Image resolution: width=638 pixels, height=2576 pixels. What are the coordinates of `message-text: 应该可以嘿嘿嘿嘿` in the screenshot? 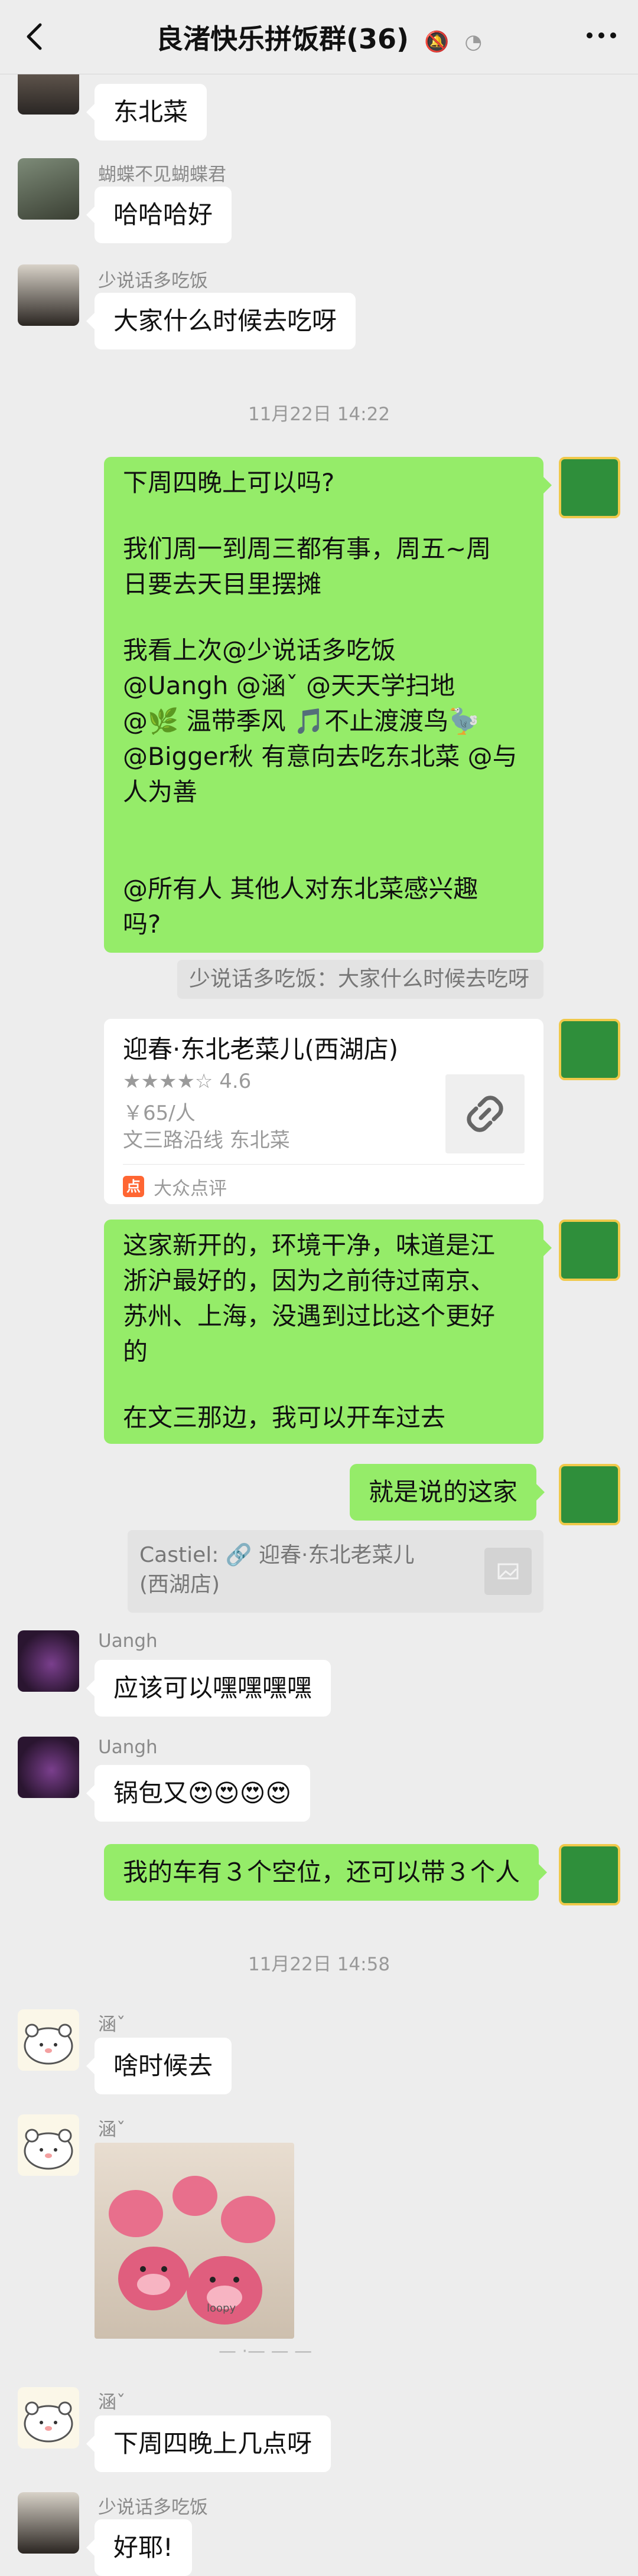 It's located at (213, 1687).